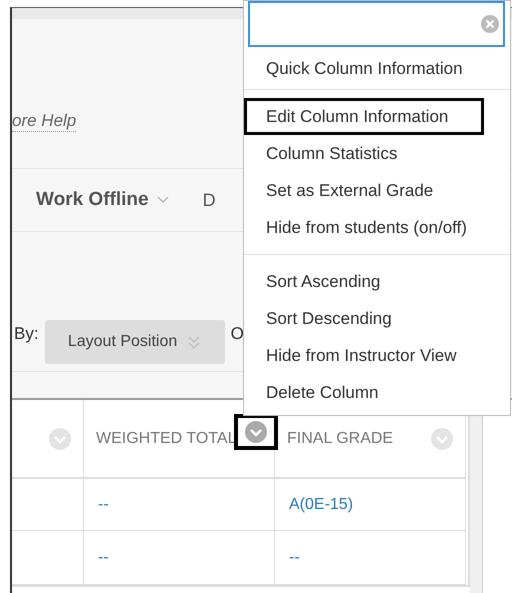 This screenshot has width=512, height=593. Describe the element at coordinates (364, 153) in the screenshot. I see `menu-item: Column Statistics` at that location.